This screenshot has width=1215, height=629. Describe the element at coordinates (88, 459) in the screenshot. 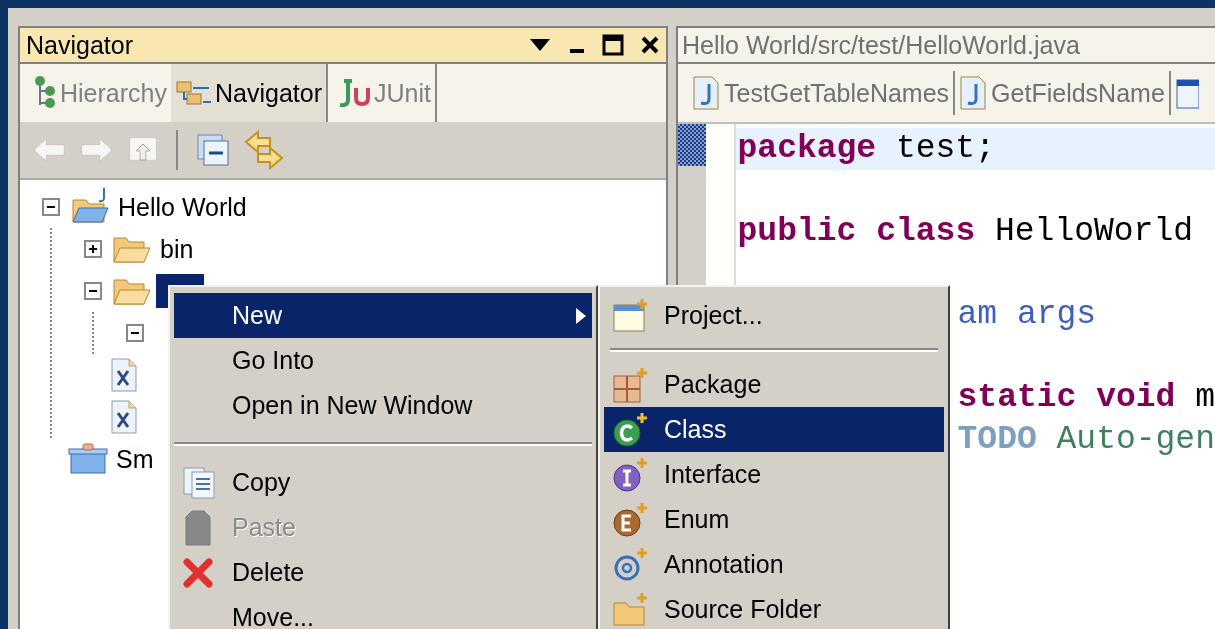

I see `box-icon` at that location.